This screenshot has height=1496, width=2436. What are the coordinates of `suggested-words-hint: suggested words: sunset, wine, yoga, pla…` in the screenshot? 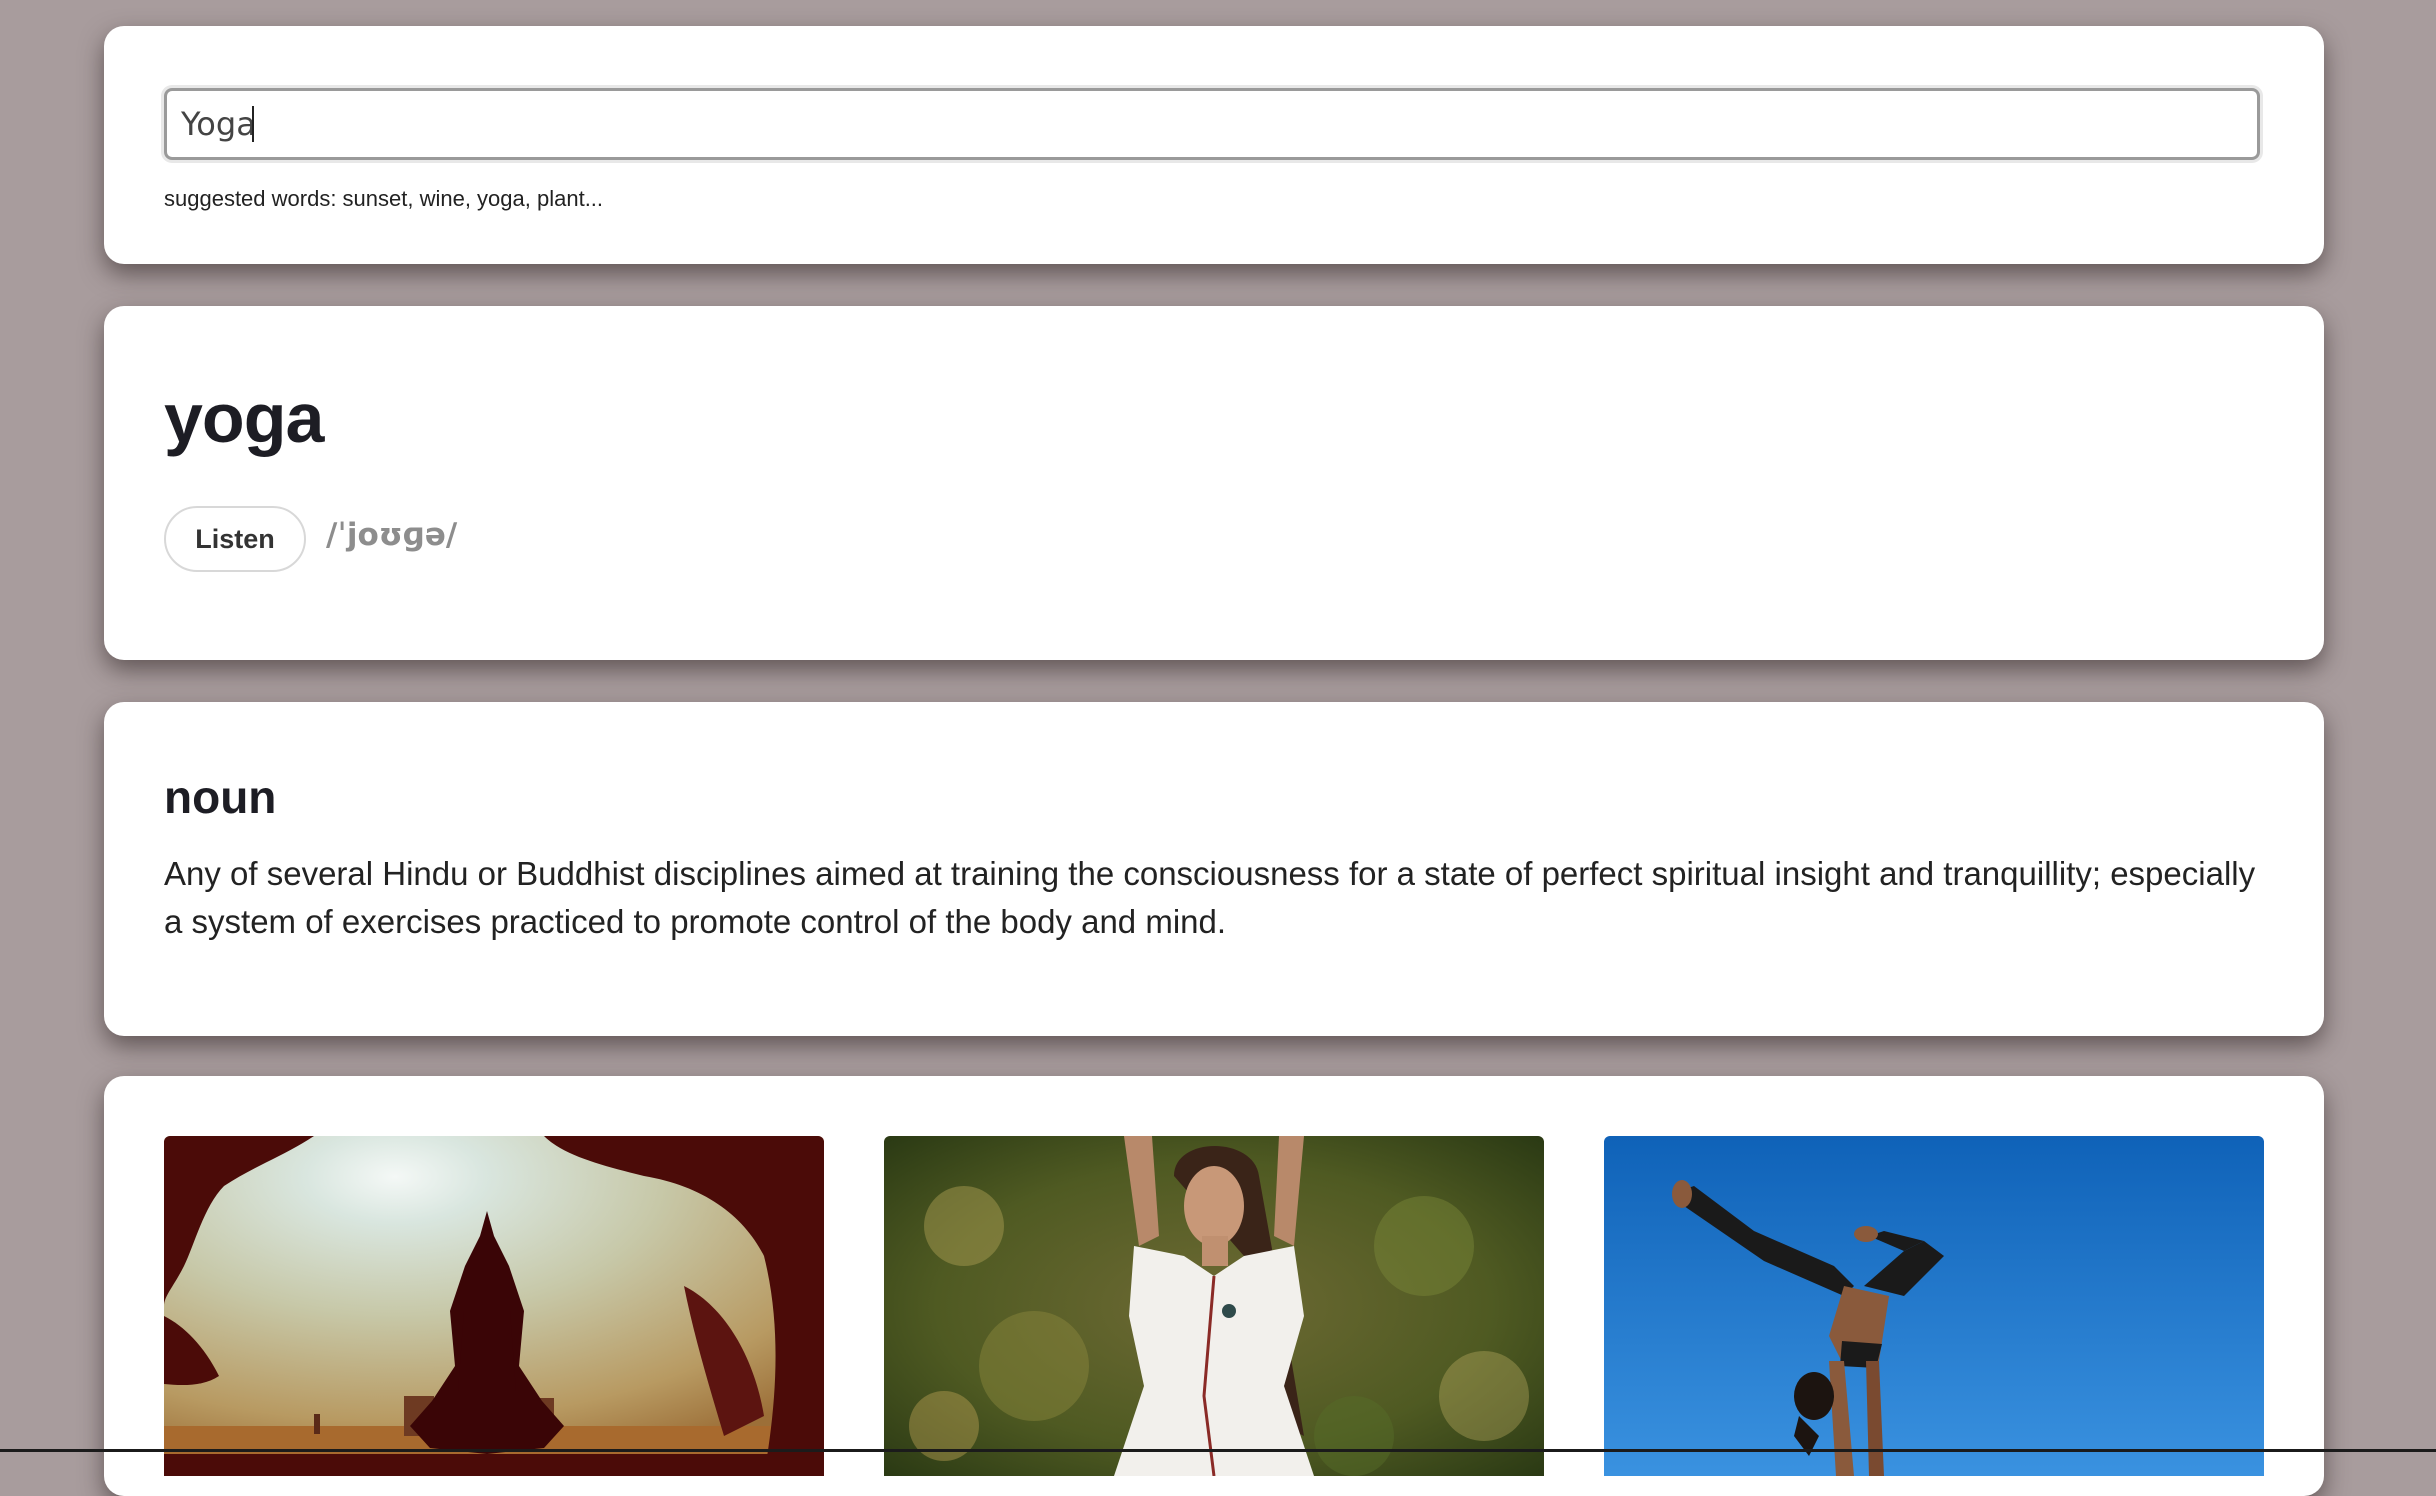 It's located at (384, 198).